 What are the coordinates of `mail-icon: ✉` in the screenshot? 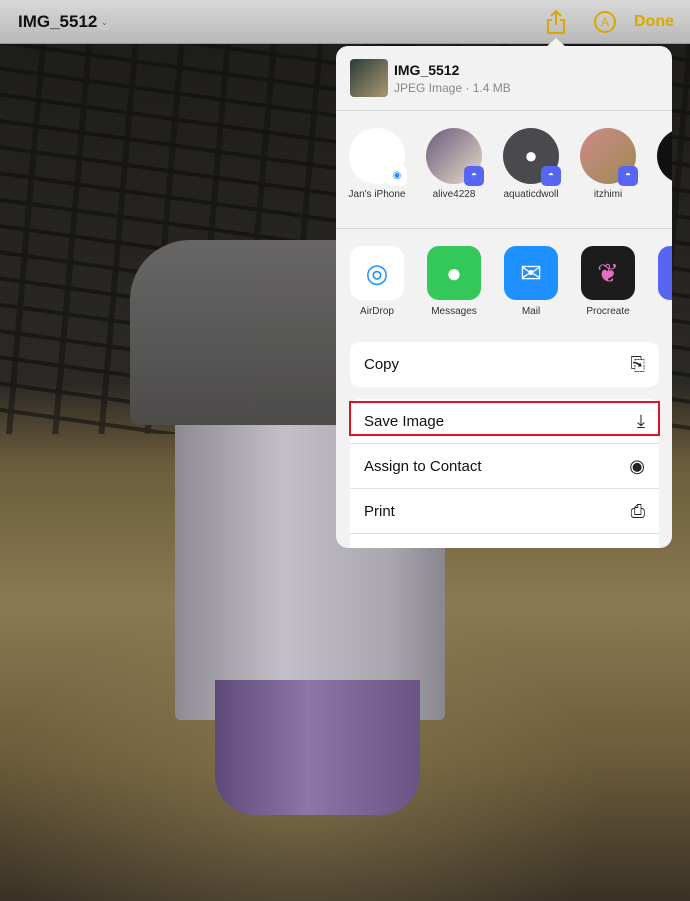 It's located at (531, 273).